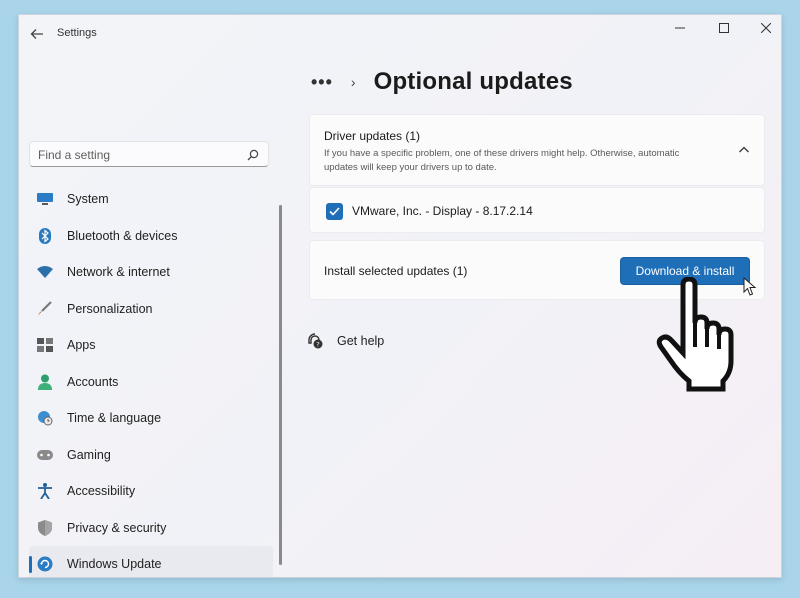 This screenshot has height=598, width=800. I want to click on chevron-up-icon, so click(744, 150).